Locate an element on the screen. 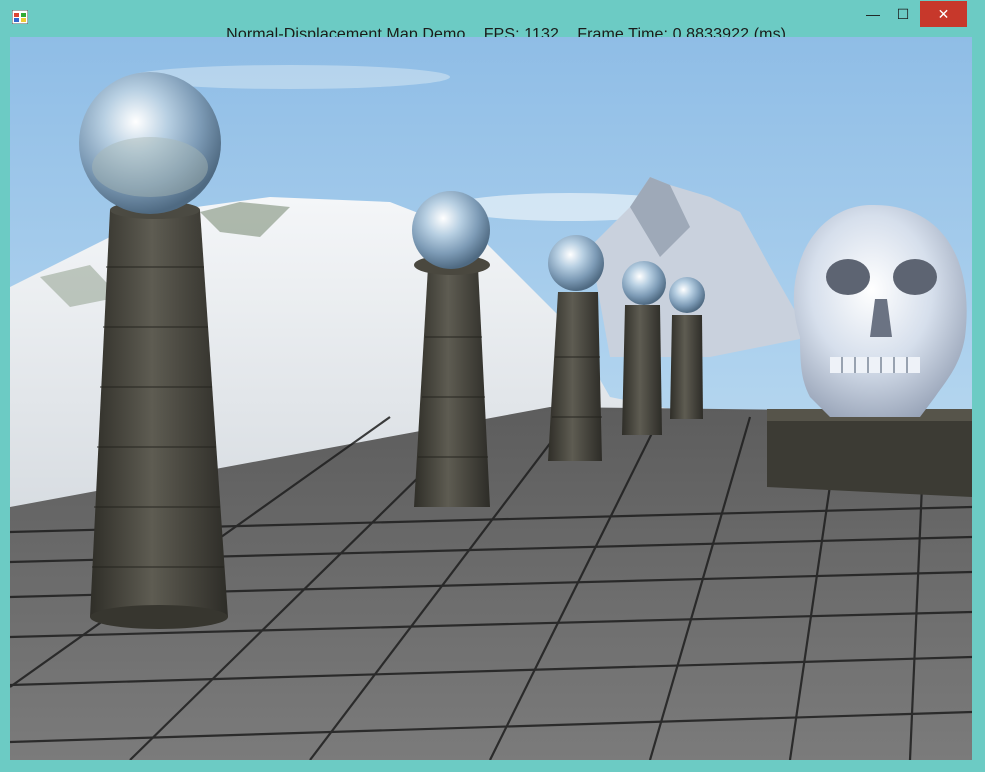 This screenshot has width=985, height=772. maximize-button: ☐ is located at coordinates (903, 14).